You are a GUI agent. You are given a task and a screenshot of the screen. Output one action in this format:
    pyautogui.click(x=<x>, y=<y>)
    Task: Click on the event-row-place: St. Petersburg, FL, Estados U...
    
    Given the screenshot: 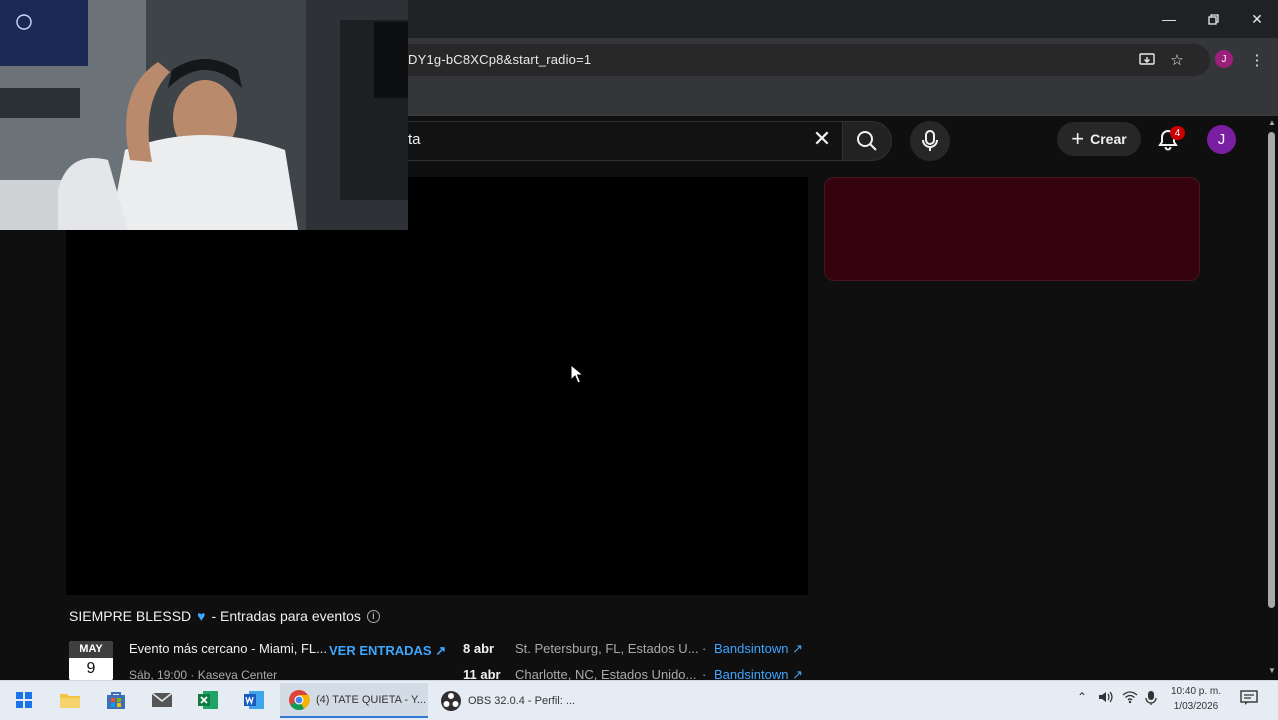 What is the action you would take?
    pyautogui.click(x=607, y=648)
    